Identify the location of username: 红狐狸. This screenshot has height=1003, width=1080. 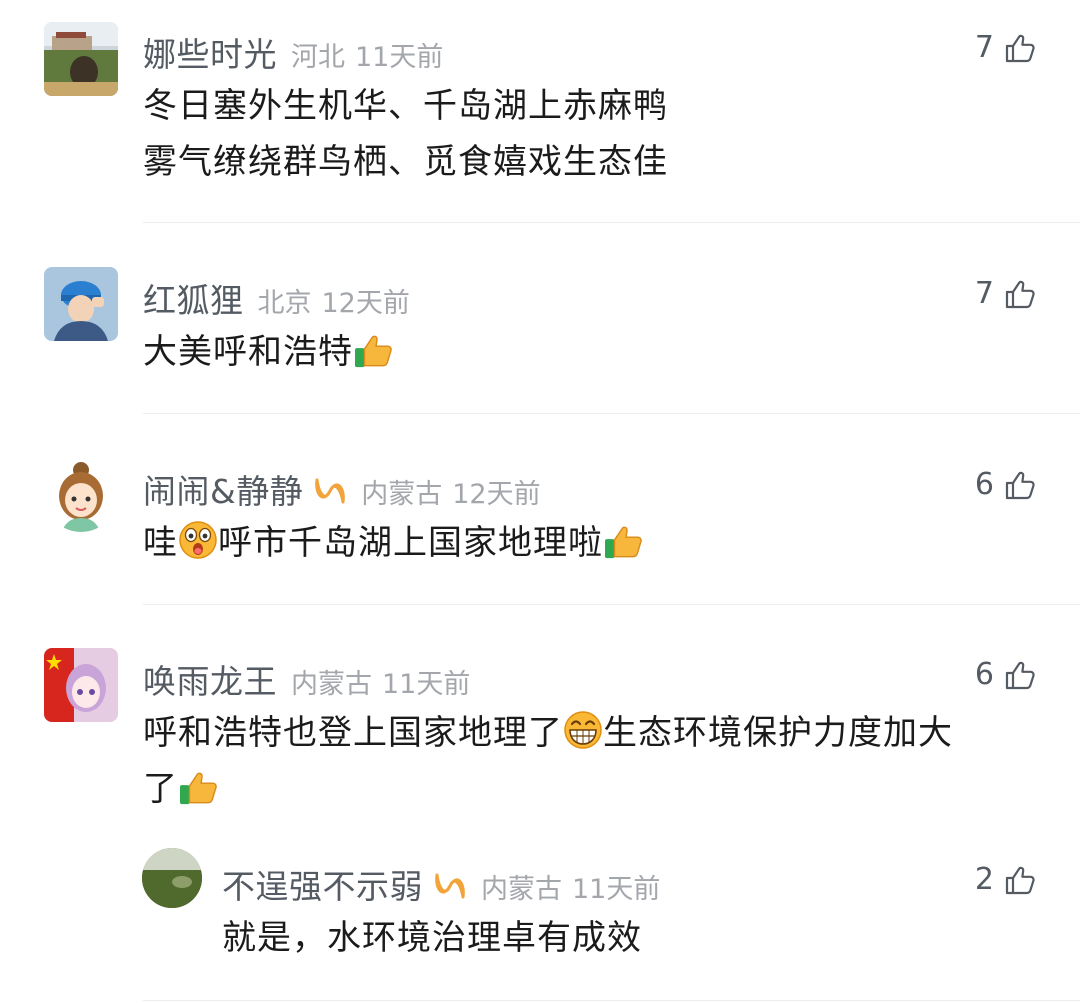
(193, 298).